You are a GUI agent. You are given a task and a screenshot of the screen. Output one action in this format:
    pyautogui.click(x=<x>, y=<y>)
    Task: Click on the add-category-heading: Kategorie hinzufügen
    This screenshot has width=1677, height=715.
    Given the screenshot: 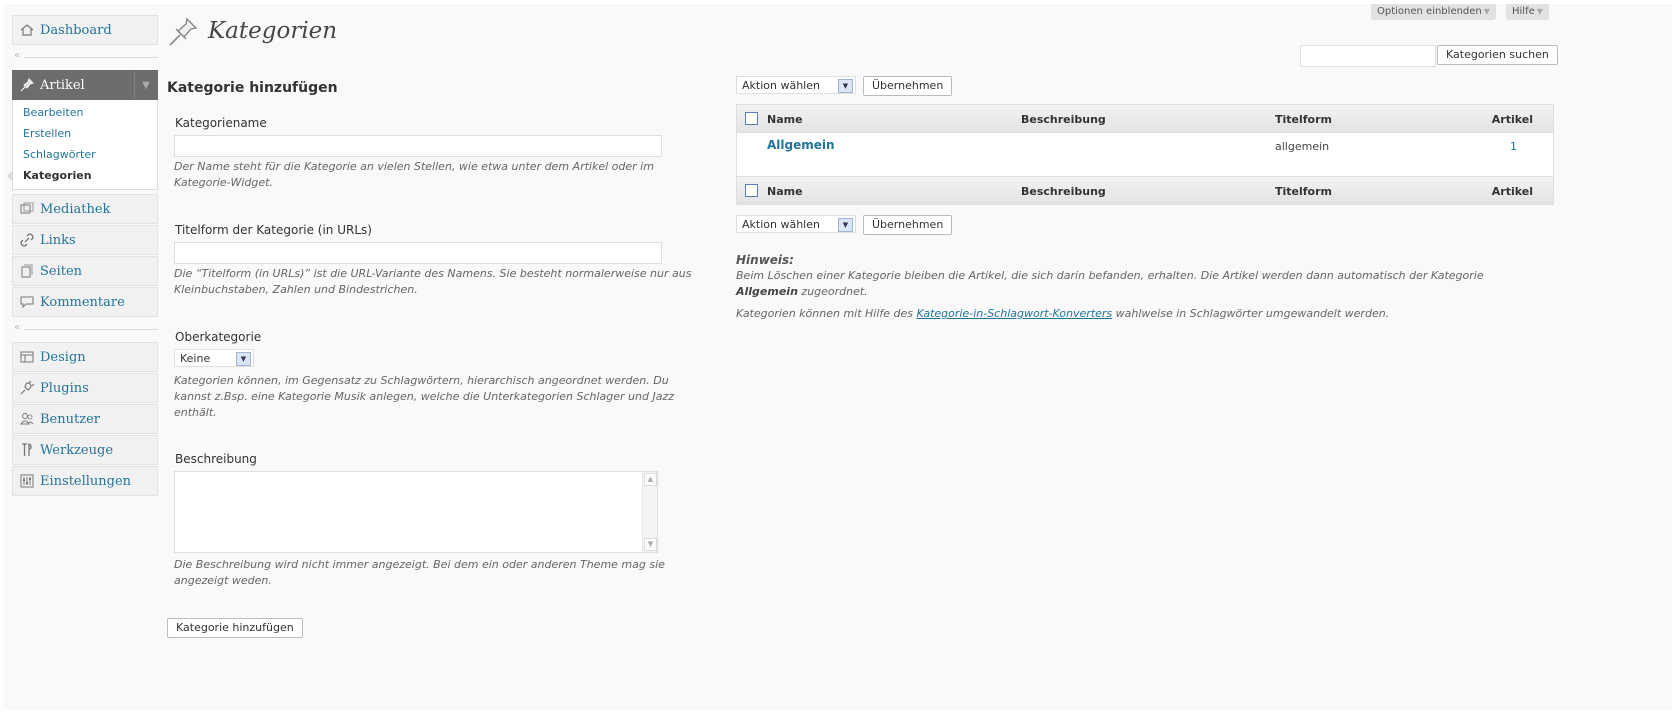 What is the action you would take?
    pyautogui.click(x=252, y=88)
    